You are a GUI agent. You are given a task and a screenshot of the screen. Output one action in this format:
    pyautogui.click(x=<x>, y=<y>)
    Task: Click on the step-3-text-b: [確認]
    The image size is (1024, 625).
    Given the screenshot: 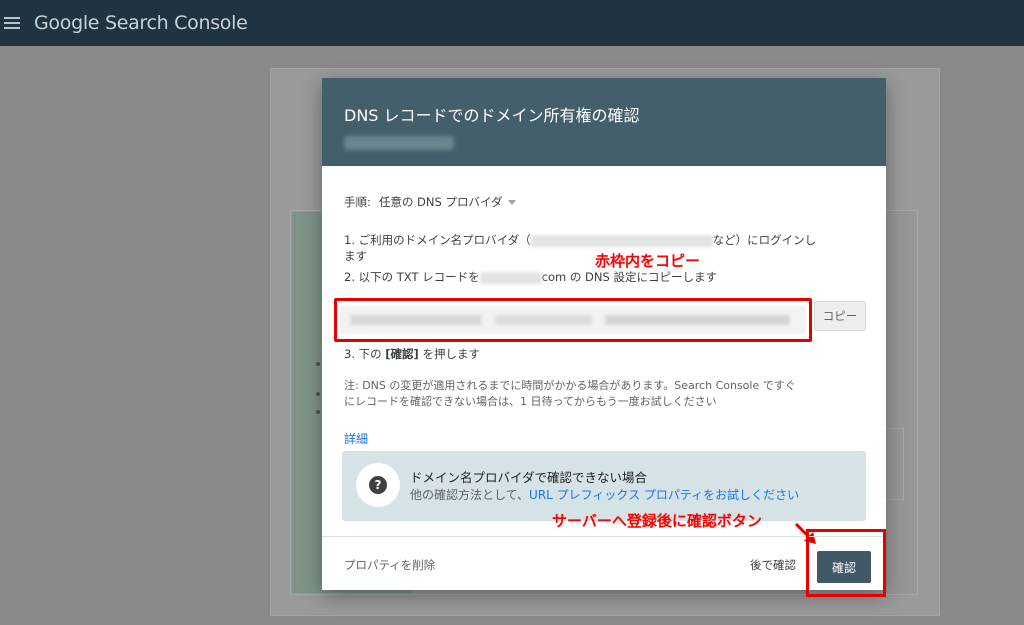 What is the action you would take?
    pyautogui.click(x=402, y=354)
    